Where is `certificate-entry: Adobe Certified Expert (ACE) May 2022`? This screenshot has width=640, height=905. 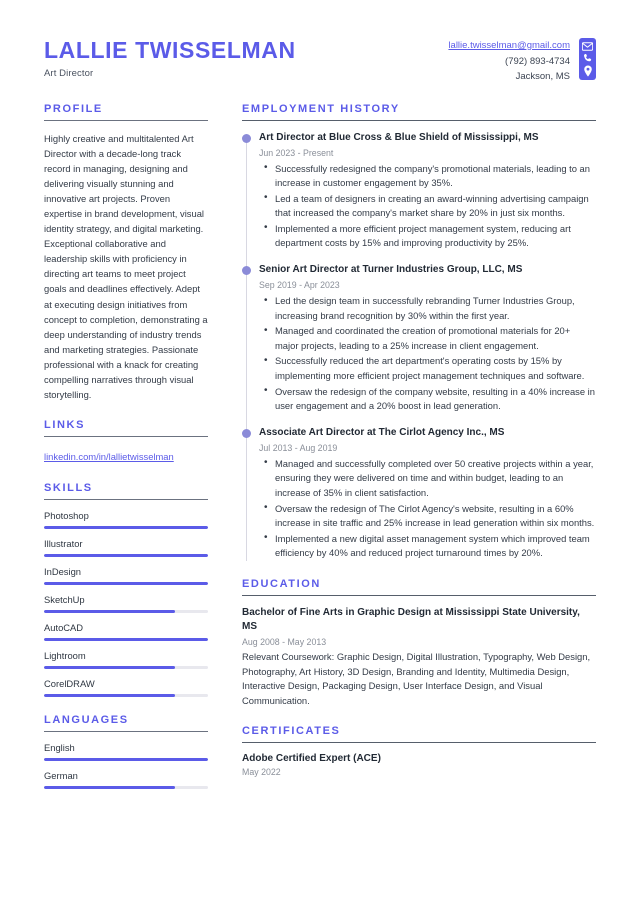 certificate-entry: Adobe Certified Expert (ACE) May 2022 is located at coordinates (419, 765).